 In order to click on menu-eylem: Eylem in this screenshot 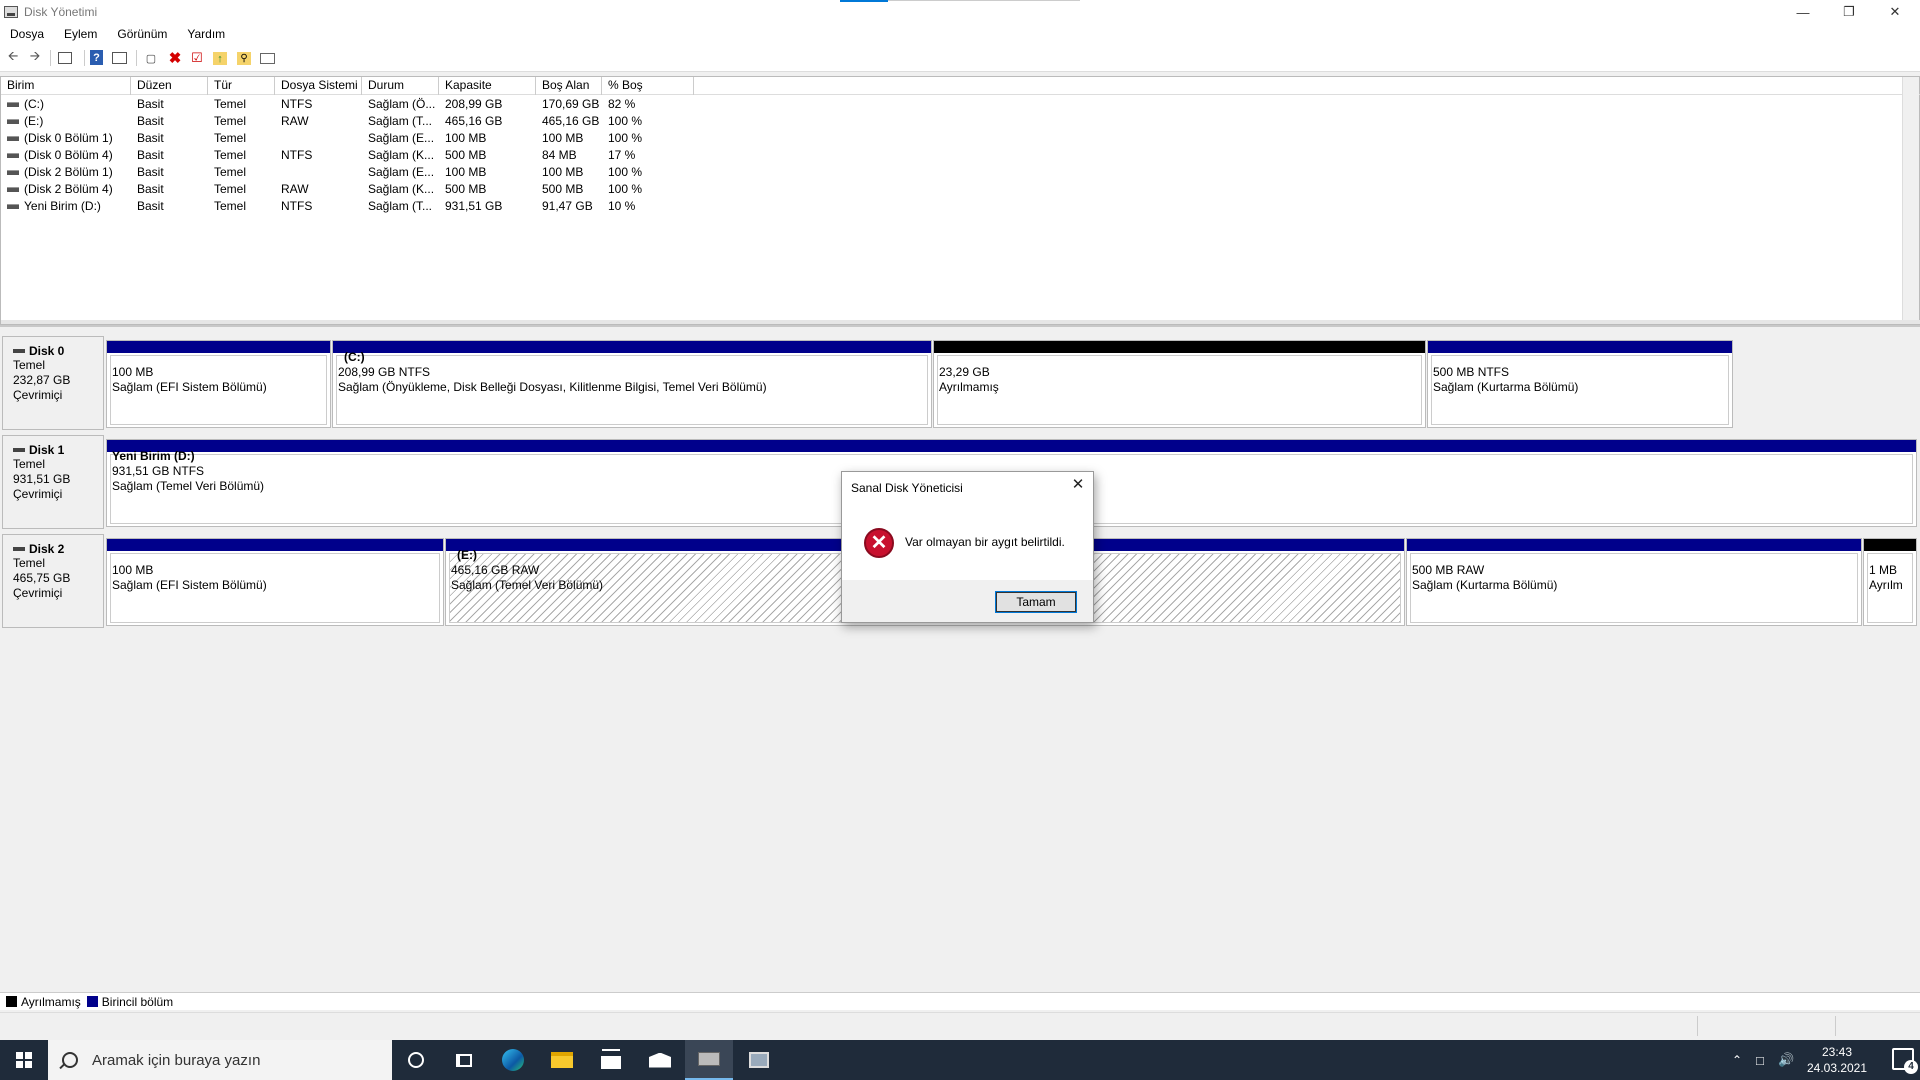, I will do `click(80, 34)`.